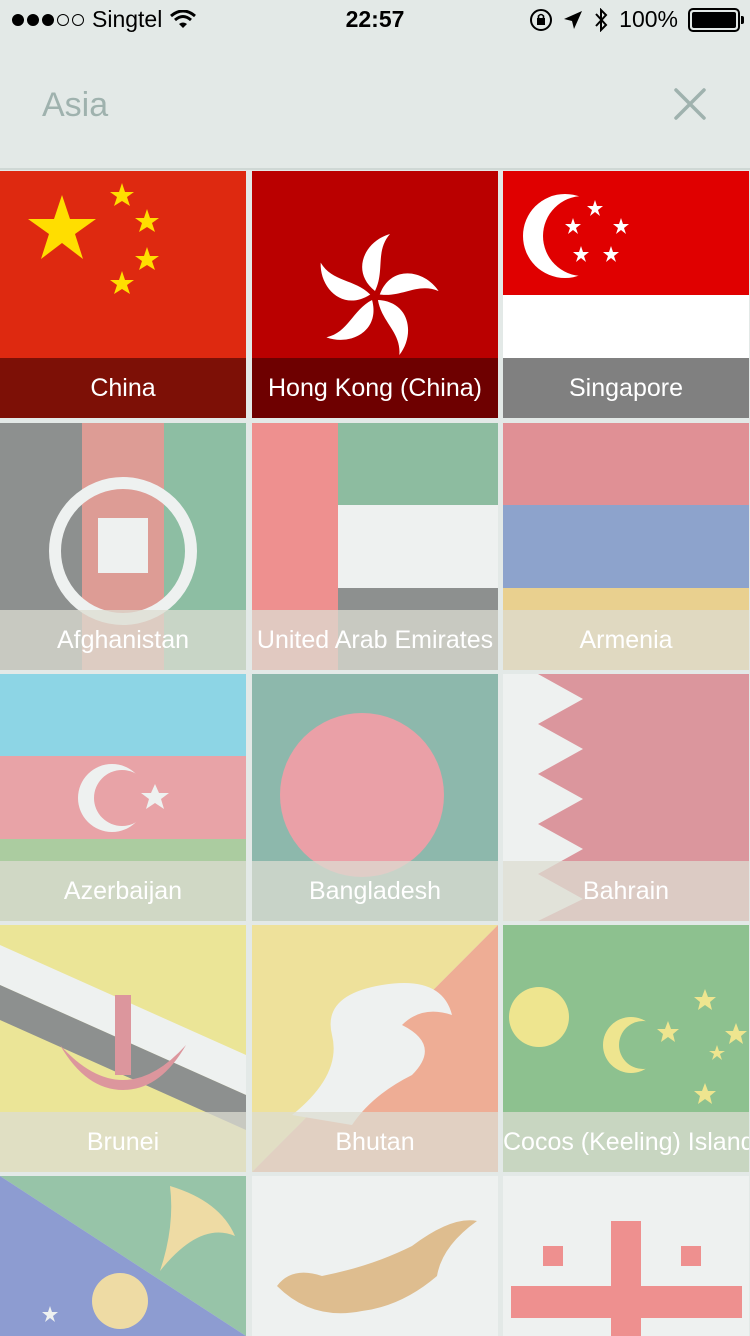 This screenshot has width=750, height=1336. I want to click on country-tile-armenia: Armenia, so click(626, 546).